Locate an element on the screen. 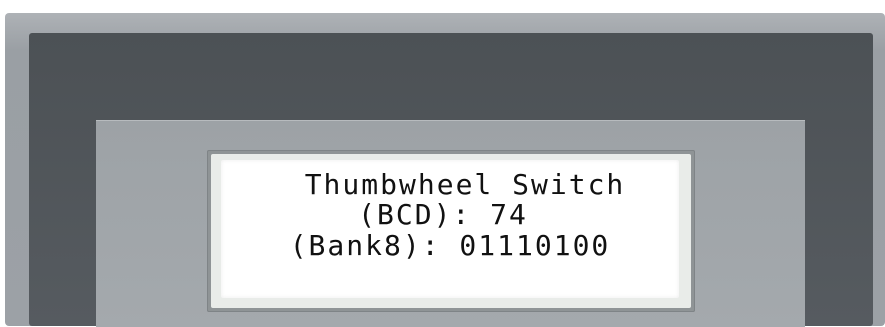 The height and width of the screenshot is (327, 885). lcd-line-bcd-value: (BCD): 74 is located at coordinates (443, 214).